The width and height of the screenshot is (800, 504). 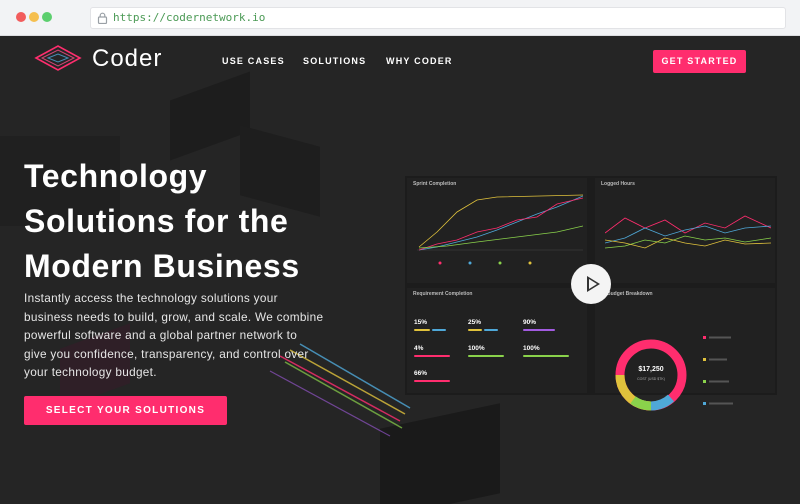 I want to click on nav-solutions: SOLUTIONS, so click(x=334, y=61).